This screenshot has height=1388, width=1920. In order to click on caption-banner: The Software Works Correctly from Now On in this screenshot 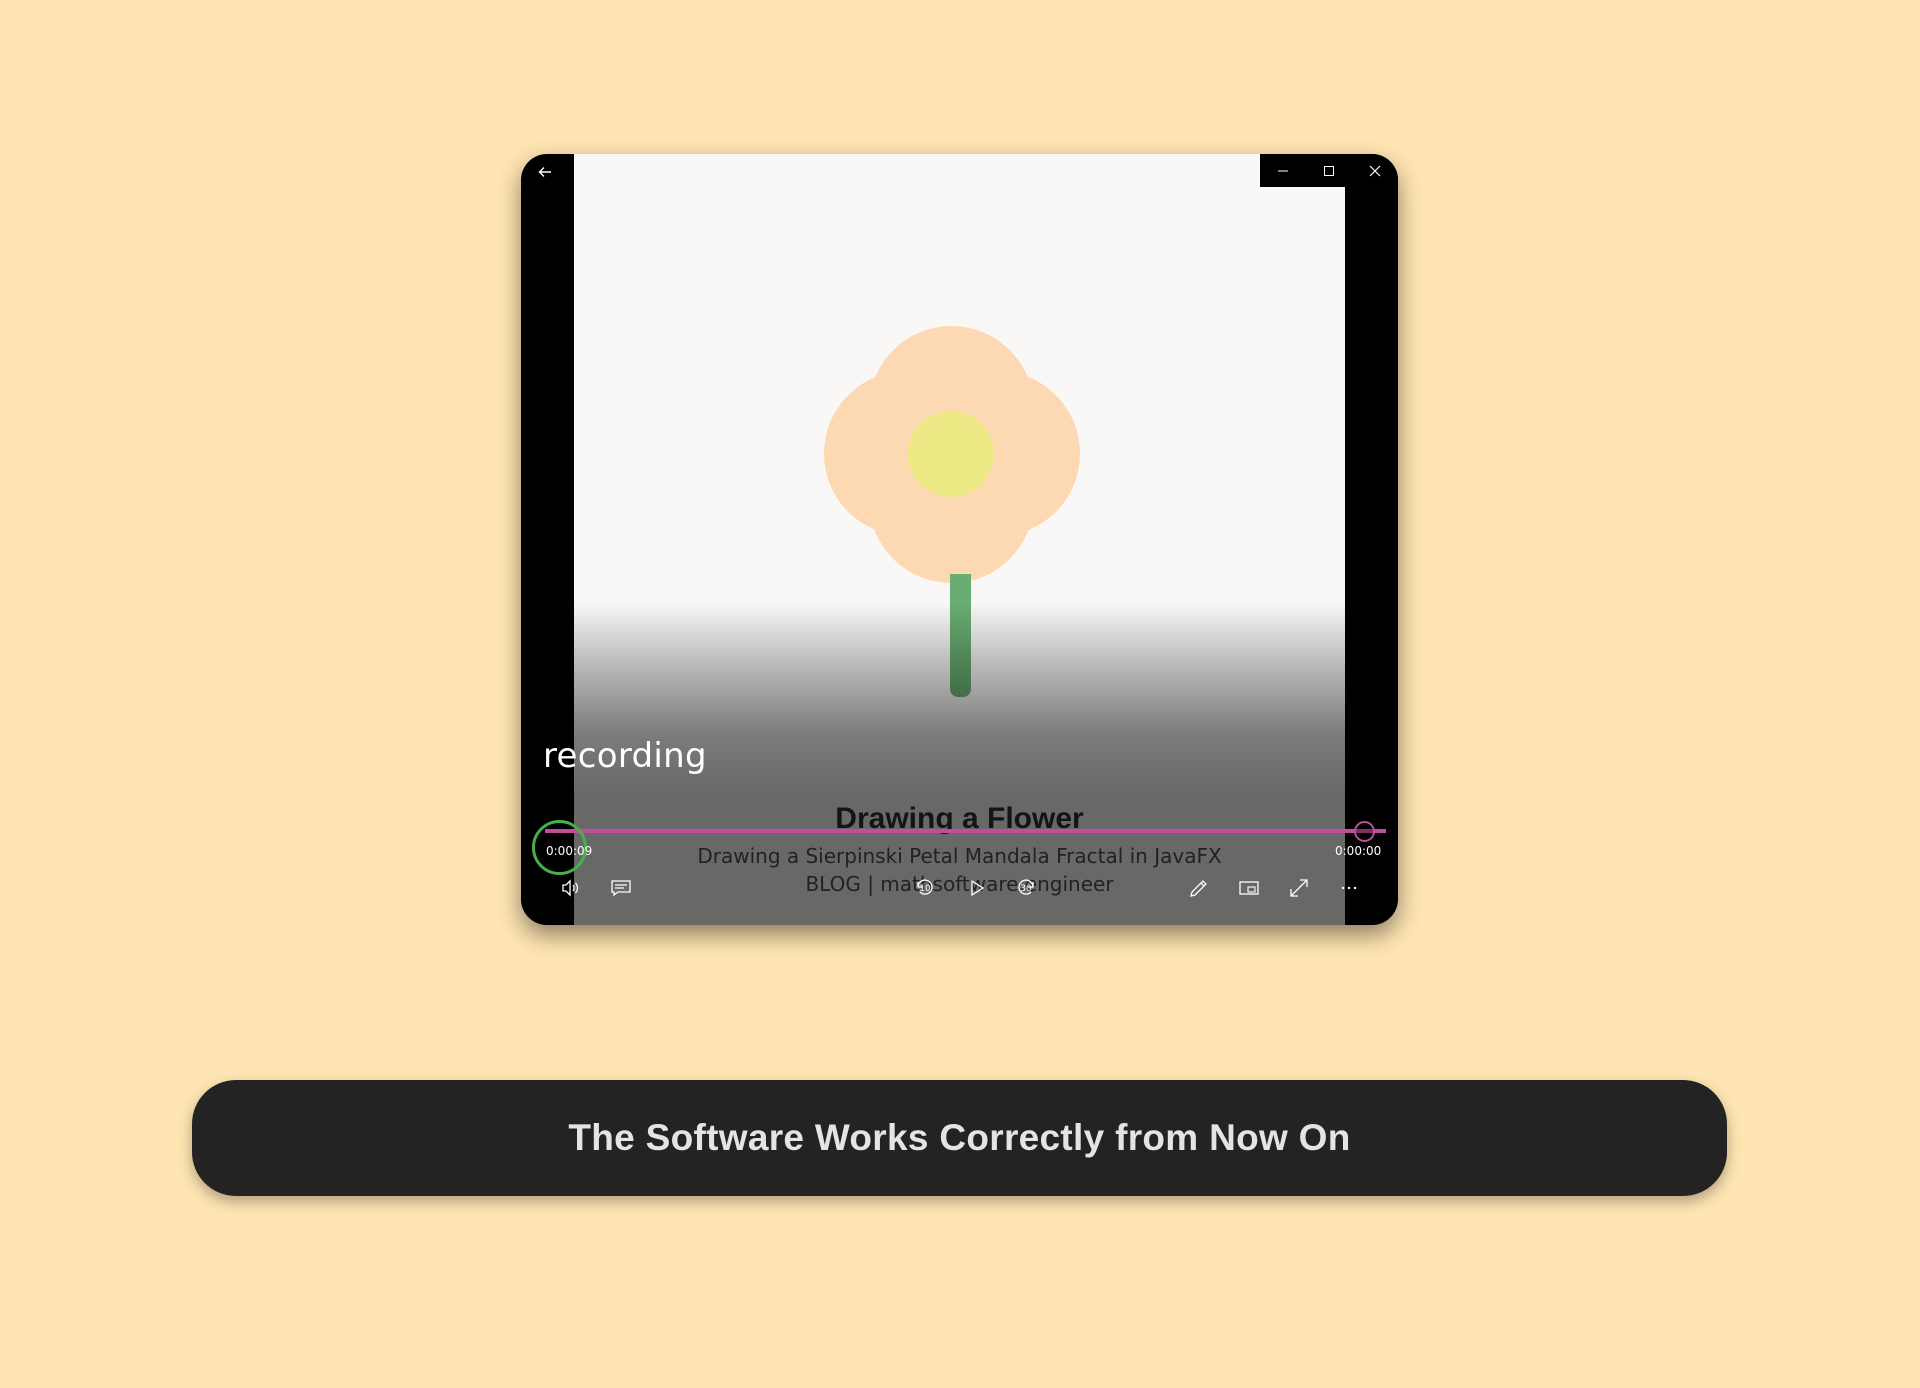, I will do `click(959, 1138)`.